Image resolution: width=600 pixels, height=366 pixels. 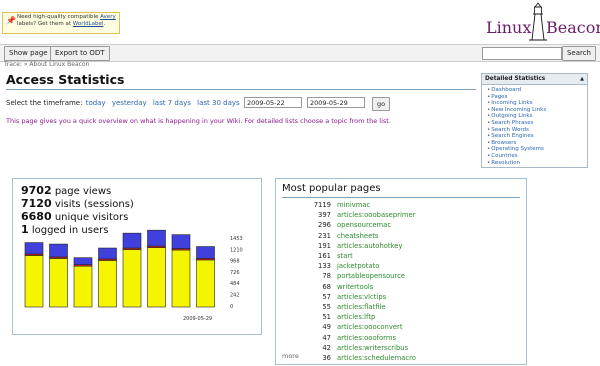 I want to click on page-link: articles:schedulemacro, so click(x=376, y=358).